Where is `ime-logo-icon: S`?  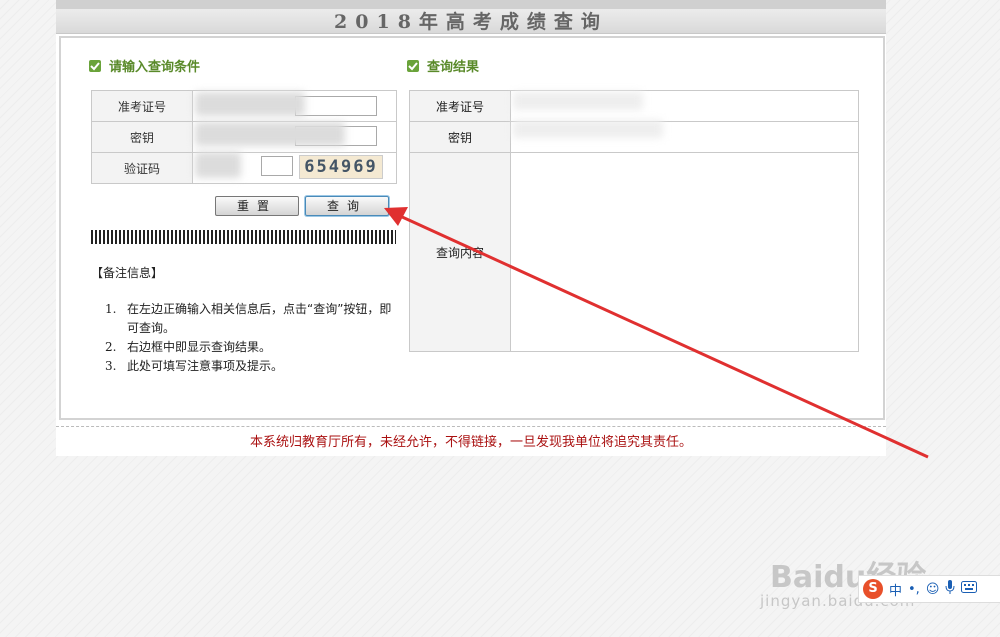
ime-logo-icon: S is located at coordinates (873, 589).